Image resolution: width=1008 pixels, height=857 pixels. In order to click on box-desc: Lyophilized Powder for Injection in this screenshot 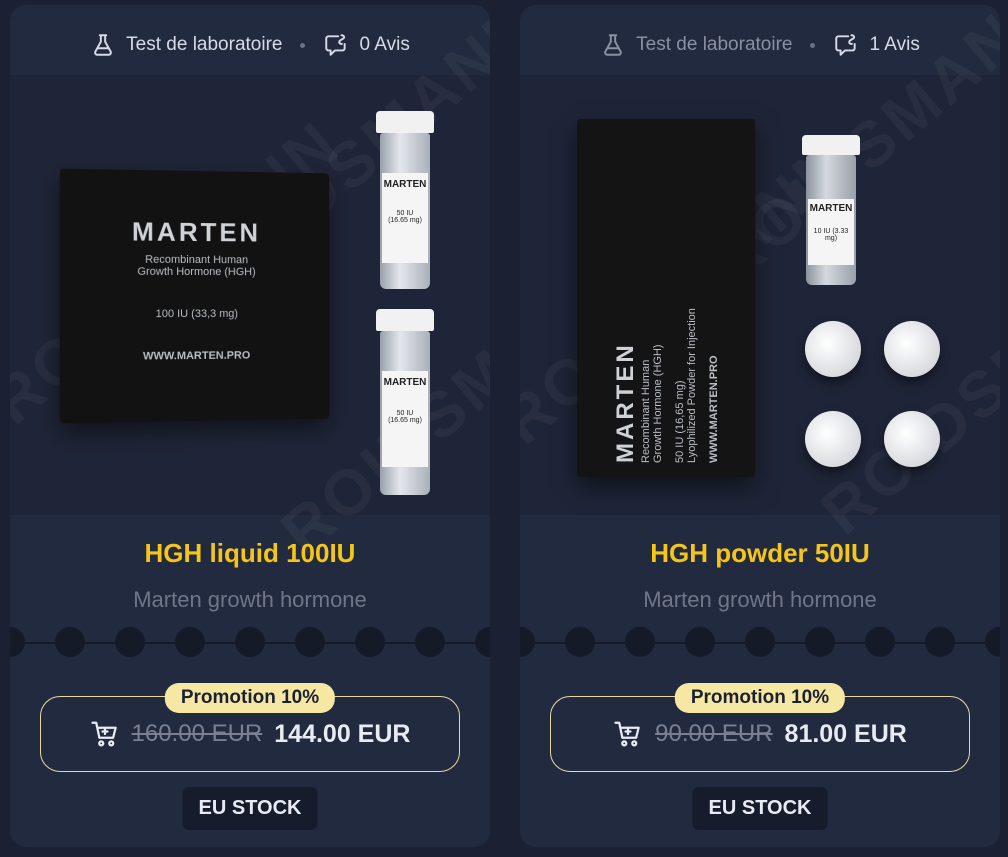, I will do `click(692, 385)`.